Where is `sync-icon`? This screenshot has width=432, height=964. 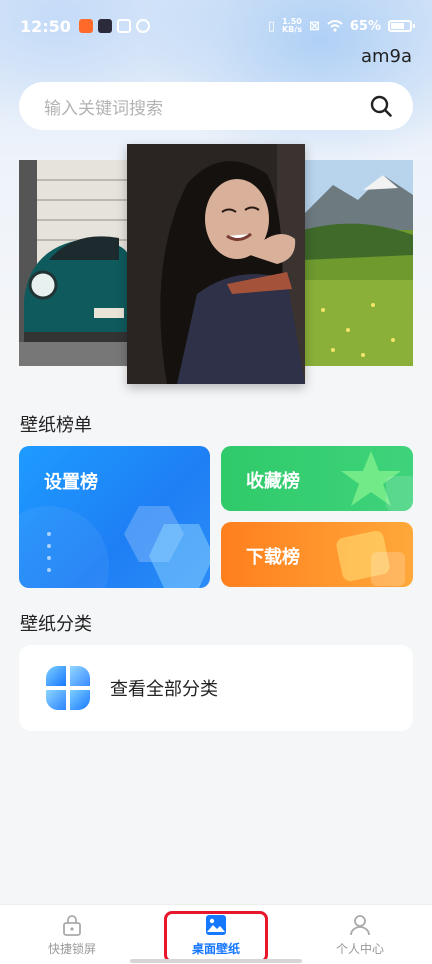
sync-icon is located at coordinates (142, 26).